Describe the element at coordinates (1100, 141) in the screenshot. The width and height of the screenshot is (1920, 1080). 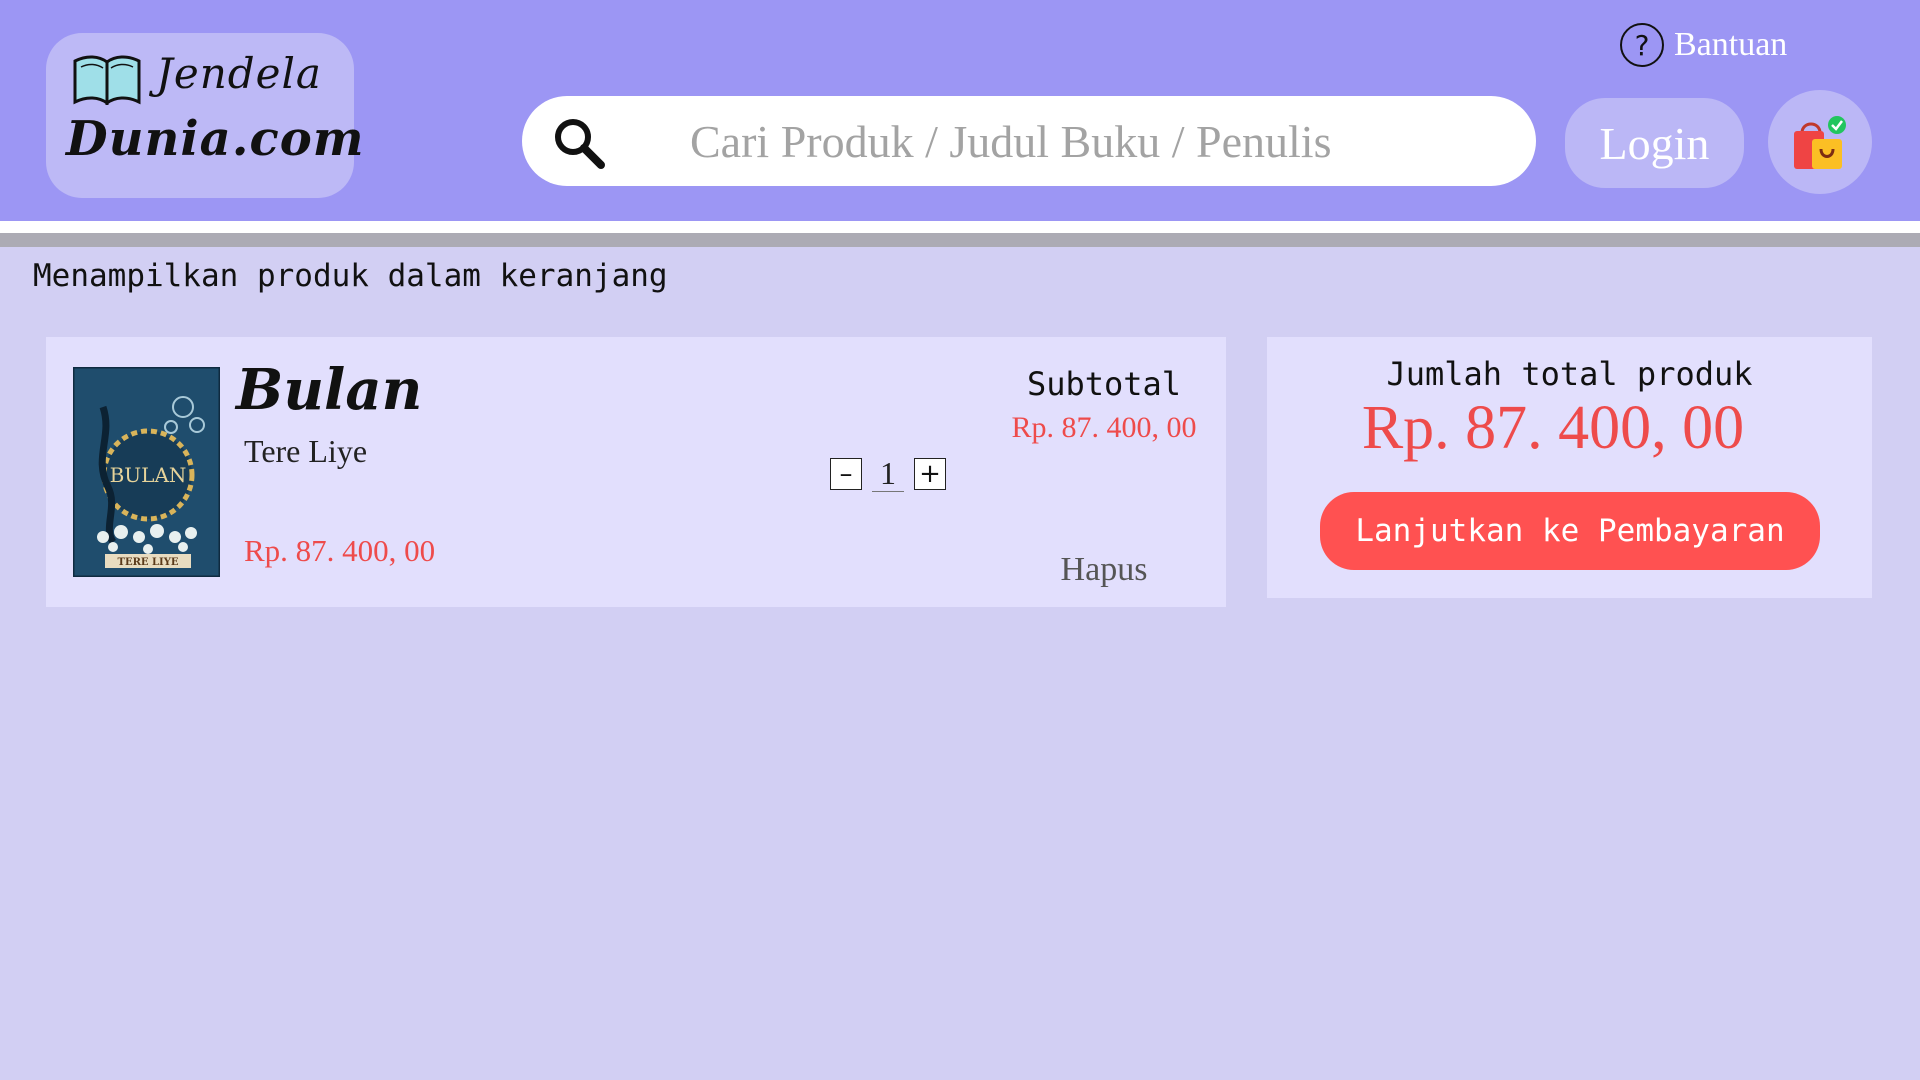
I see `search-input` at that location.